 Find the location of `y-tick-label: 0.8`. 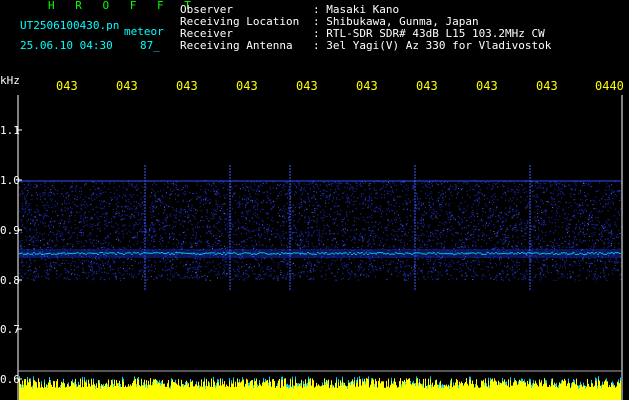

y-tick-label: 0.8 is located at coordinates (10, 280).